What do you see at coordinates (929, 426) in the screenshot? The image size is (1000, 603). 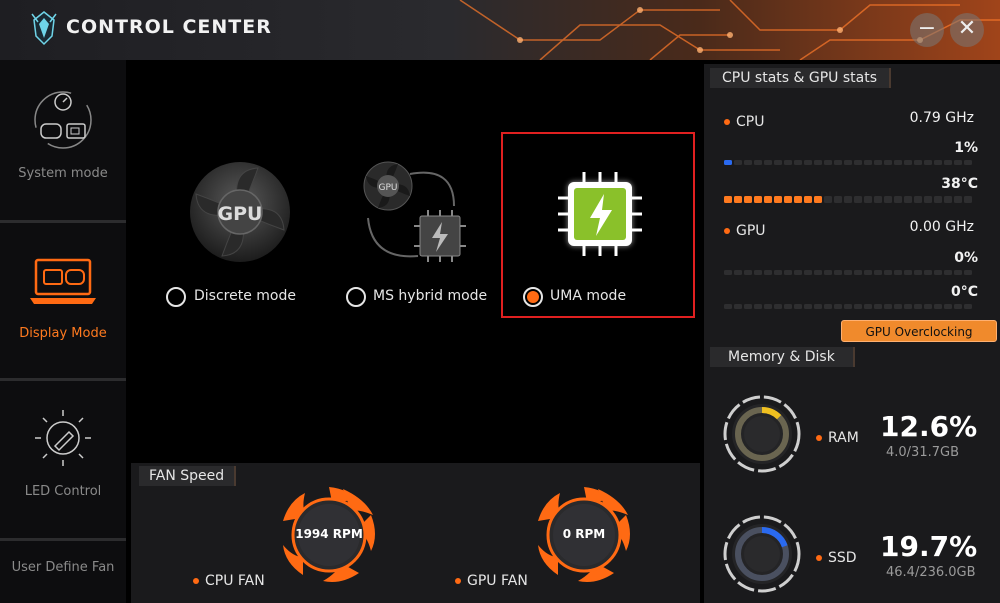 I see `ram-percent: 12.6%` at bounding box center [929, 426].